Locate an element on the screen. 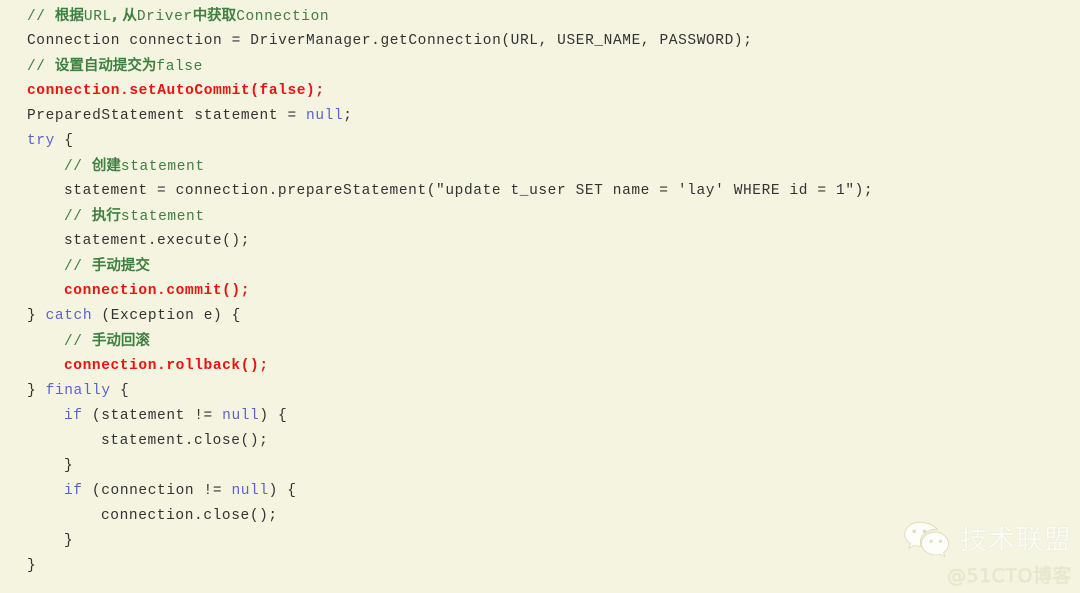 This screenshot has height=593, width=1080. code-line: statement.execute(); is located at coordinates (540, 241).